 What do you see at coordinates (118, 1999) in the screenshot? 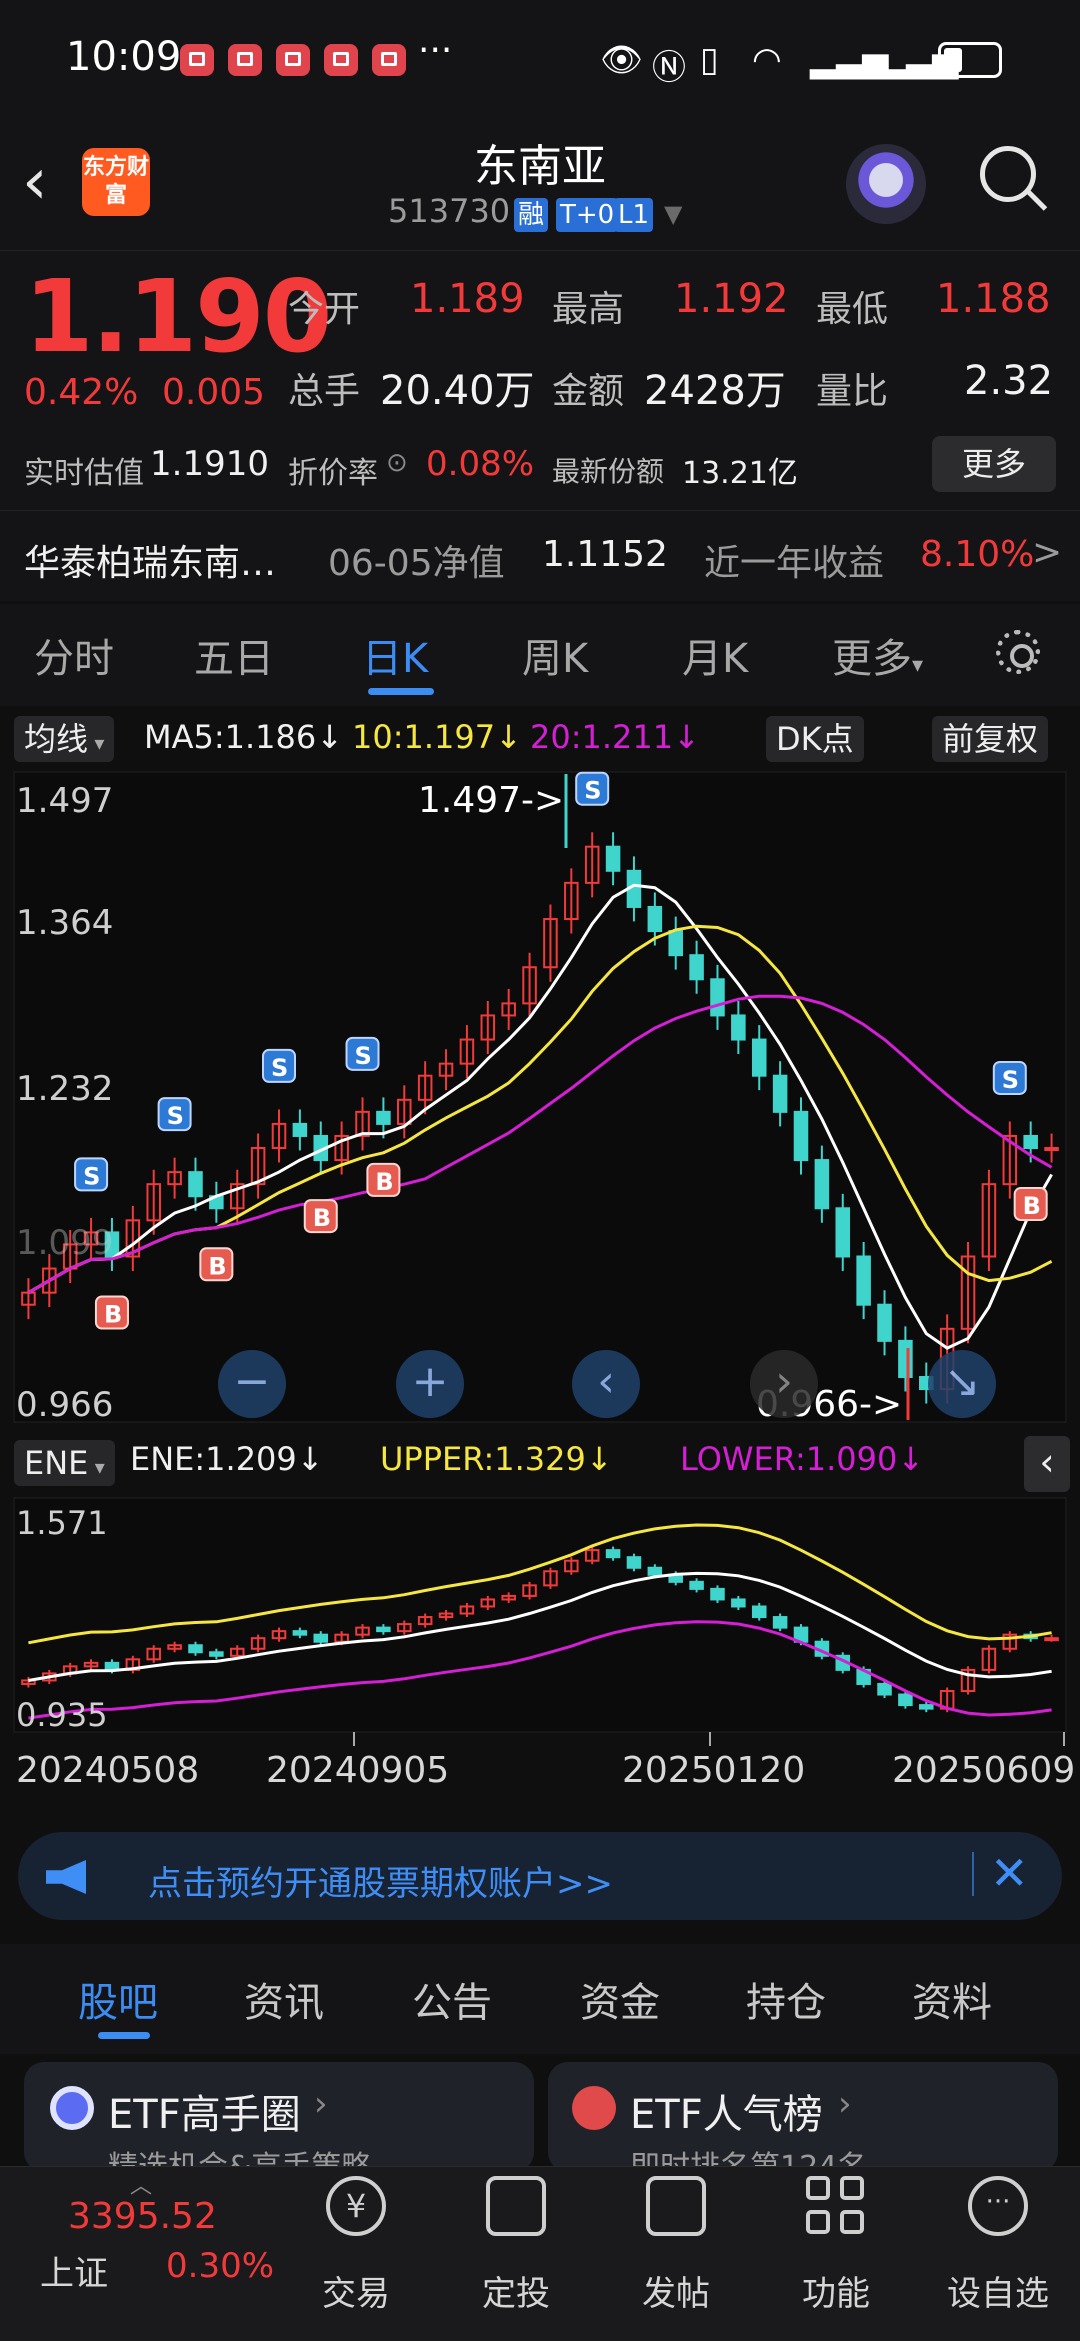
I see `tab-forum: 股吧` at bounding box center [118, 1999].